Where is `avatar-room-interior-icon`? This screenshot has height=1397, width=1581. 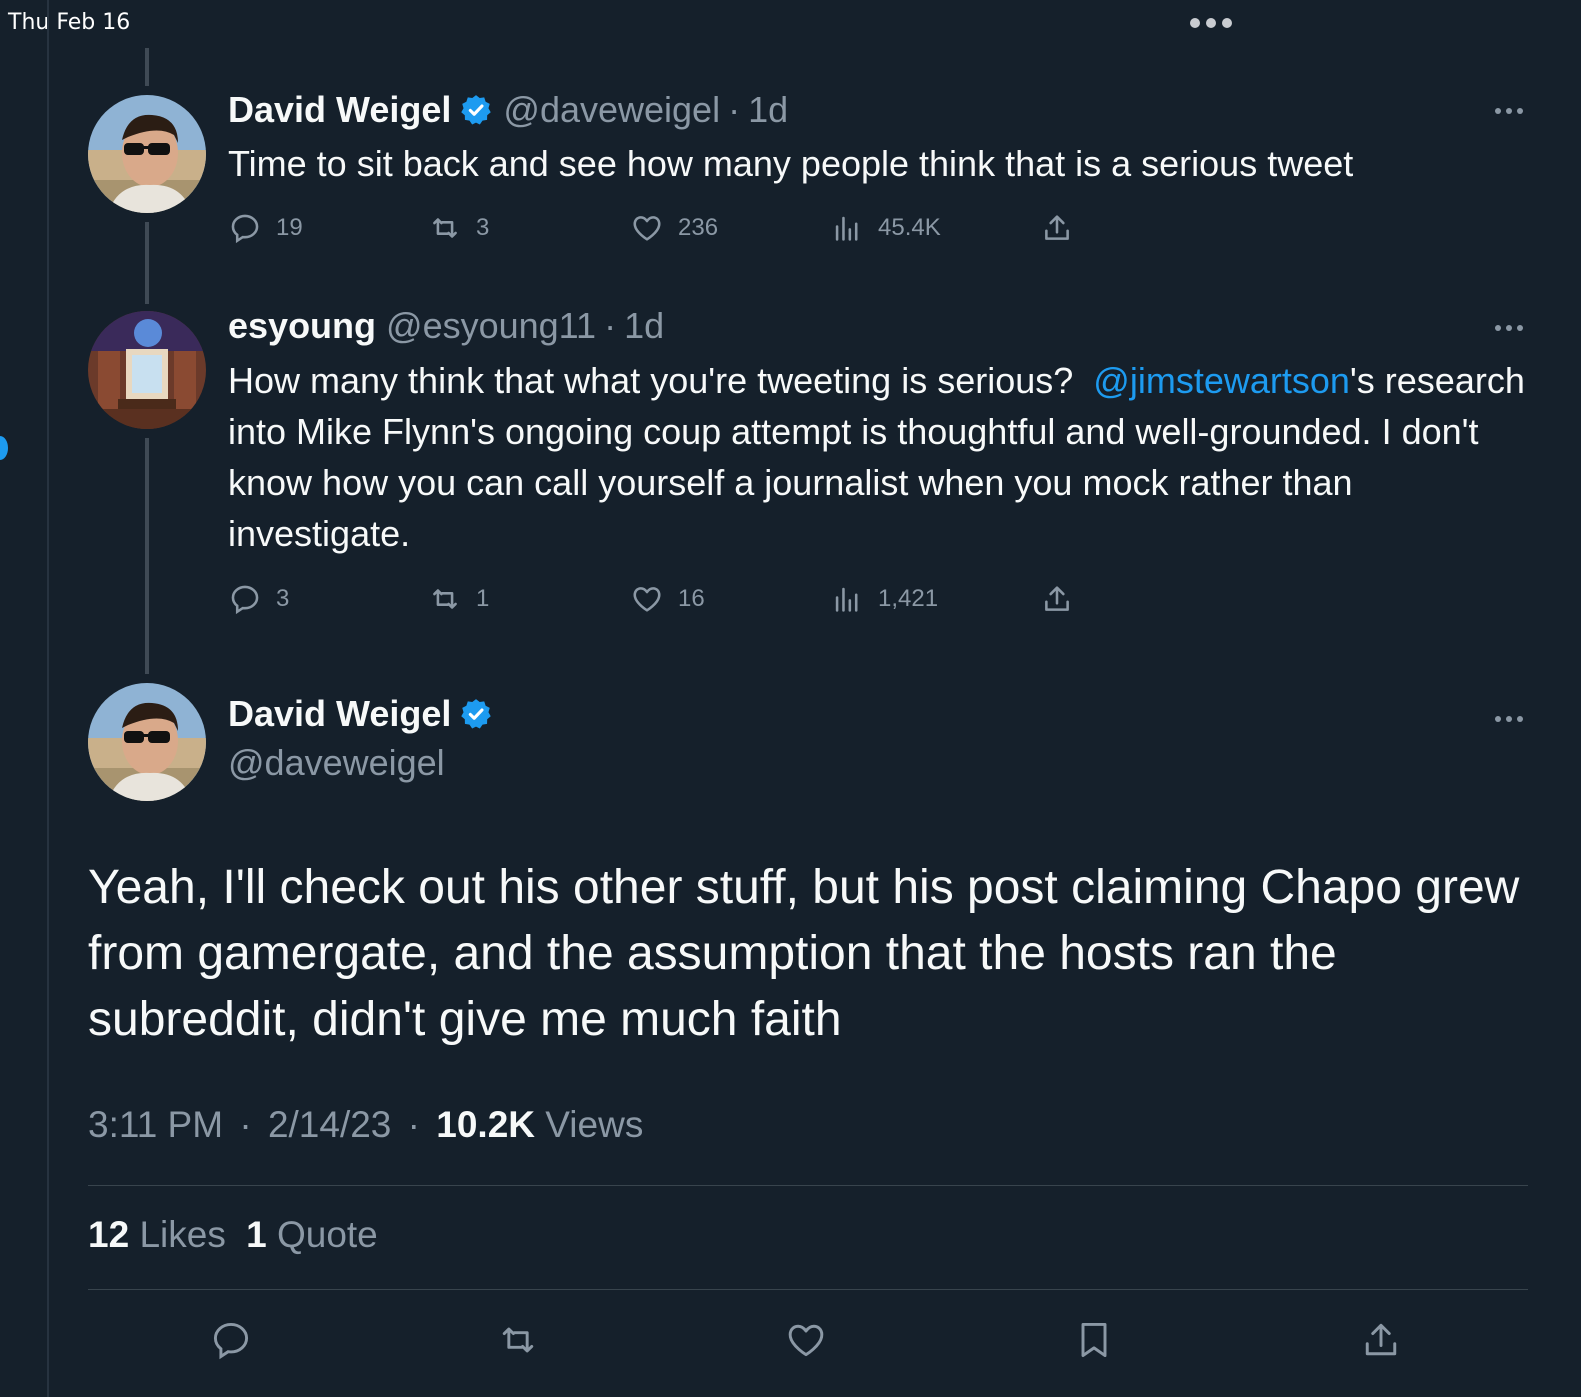
avatar-room-interior-icon is located at coordinates (147, 370).